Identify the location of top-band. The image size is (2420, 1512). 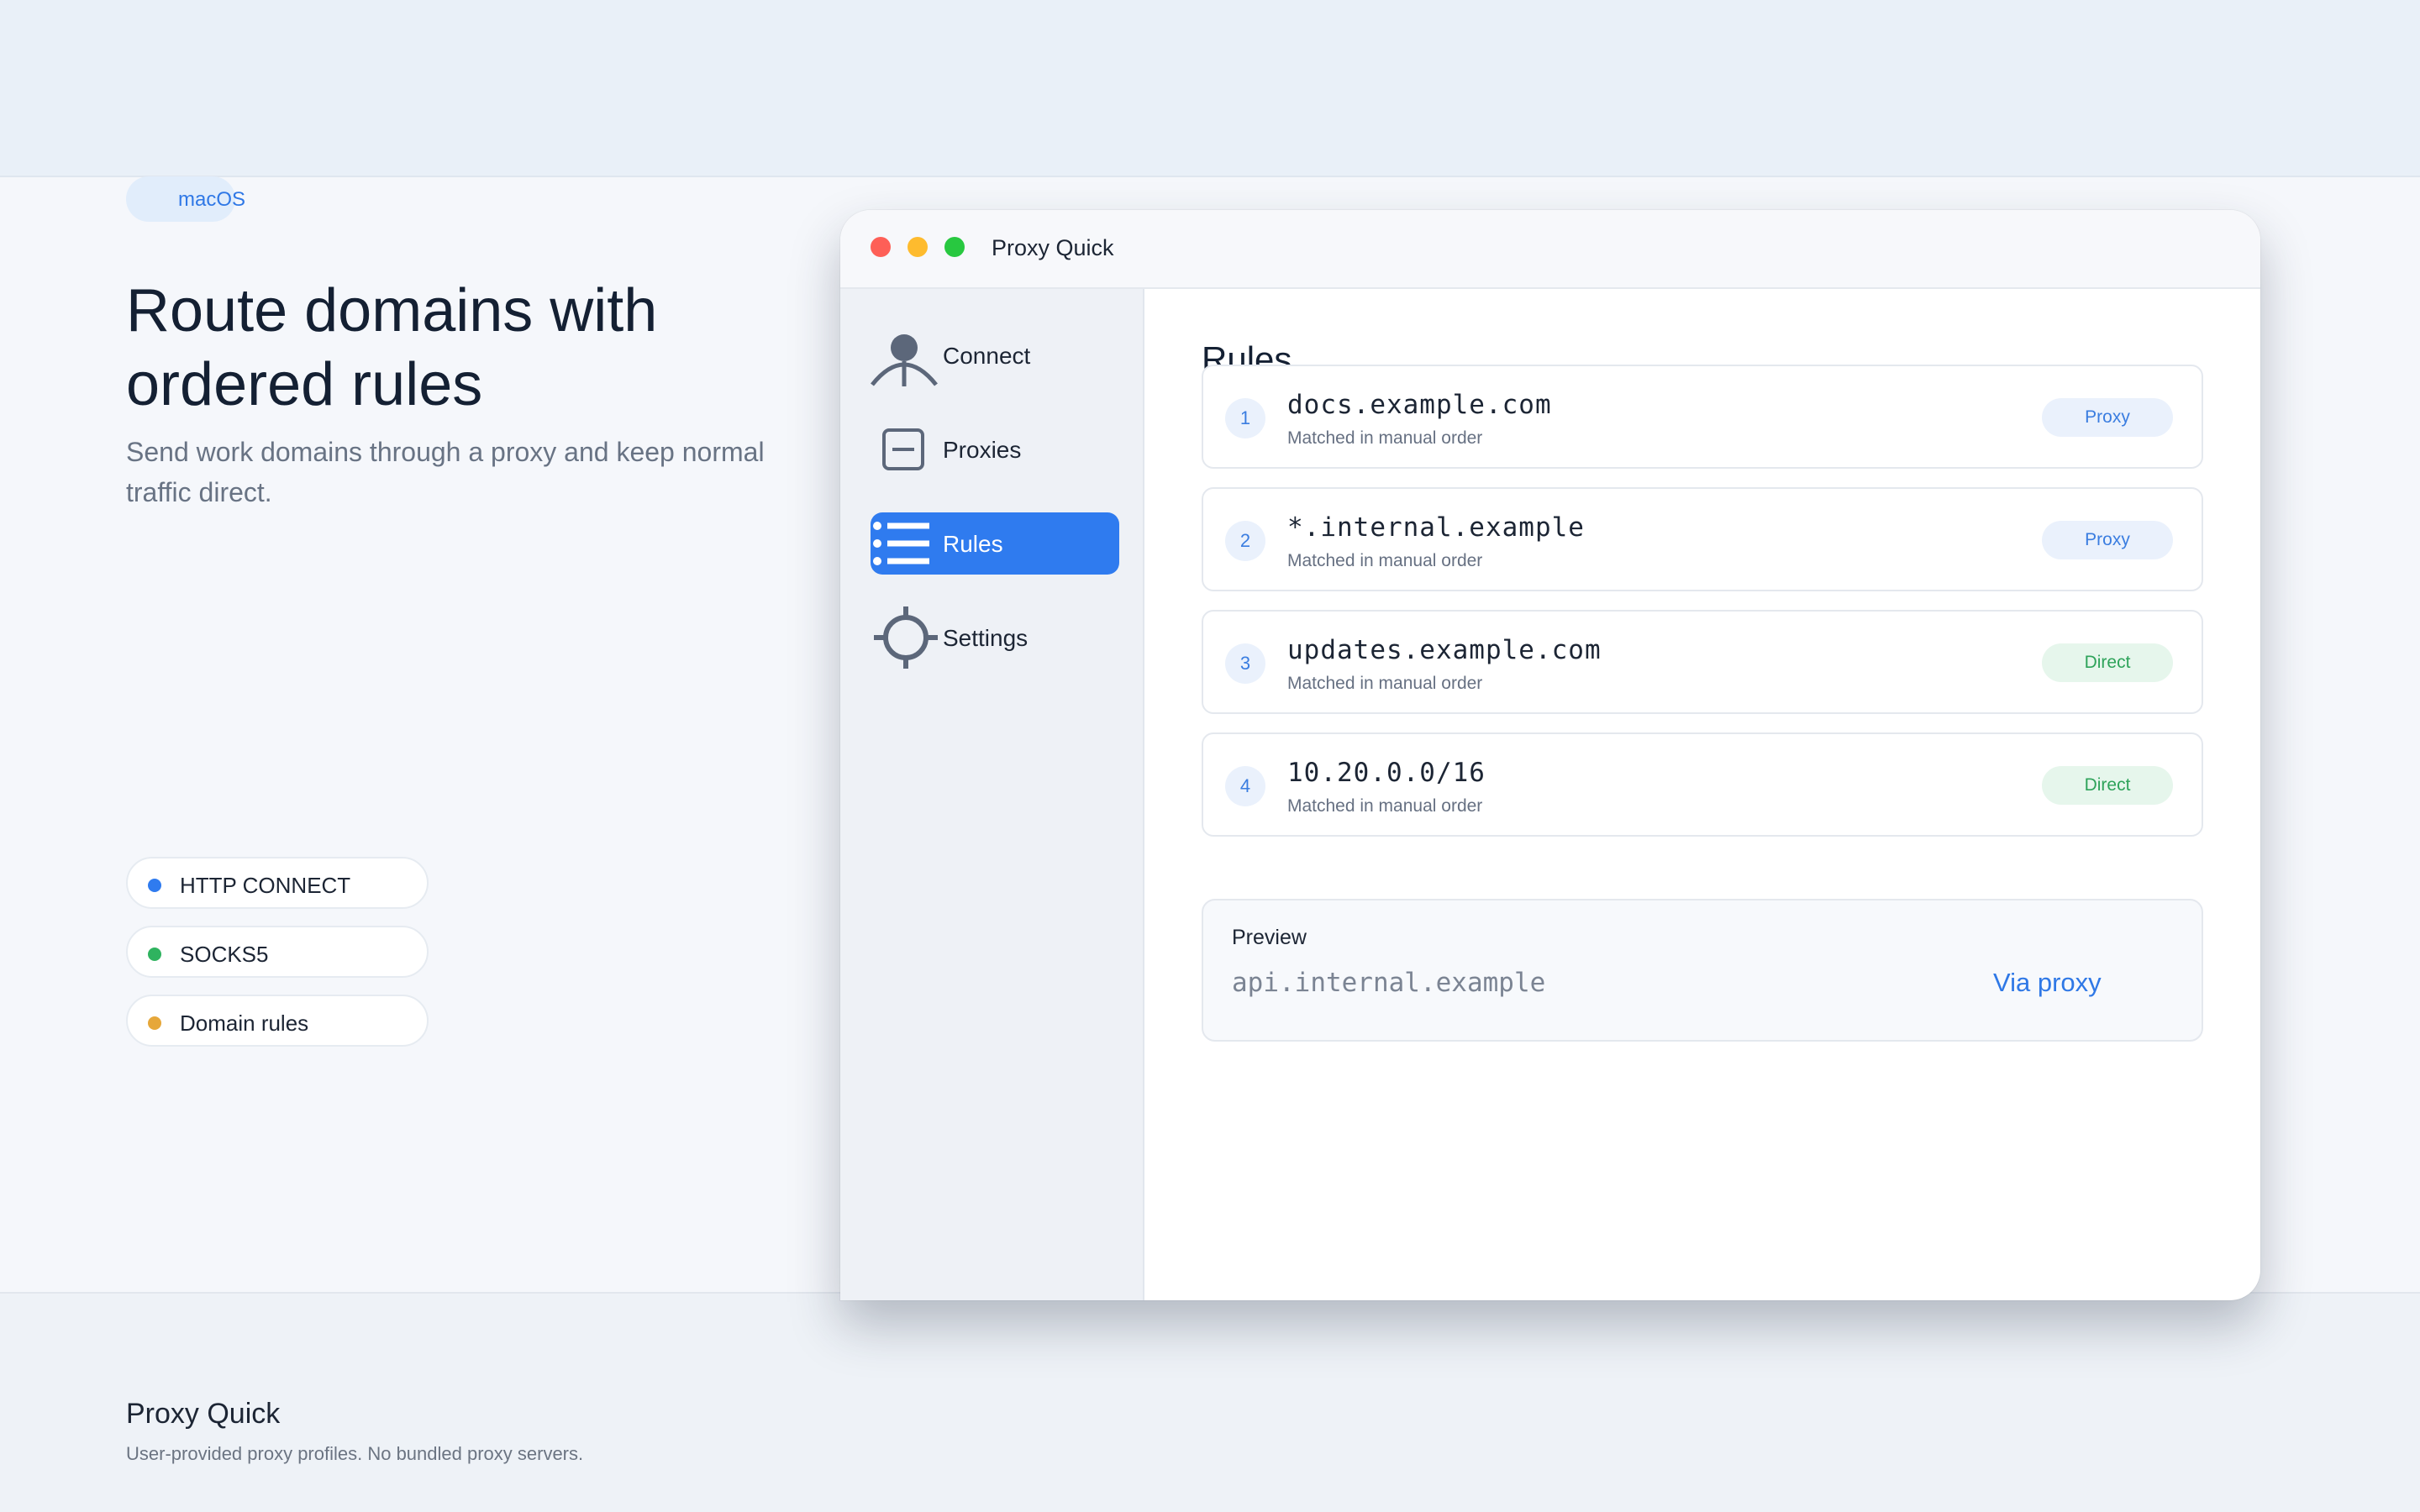
(1210, 88).